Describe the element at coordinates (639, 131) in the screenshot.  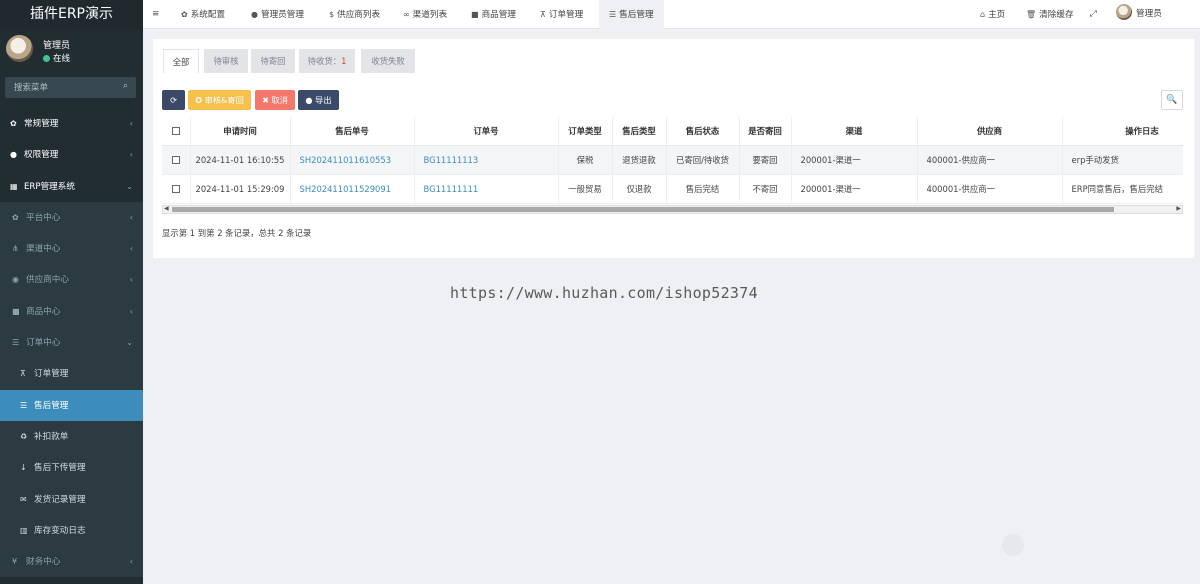
I see `col-aftersale-type: 售后类型` at that location.